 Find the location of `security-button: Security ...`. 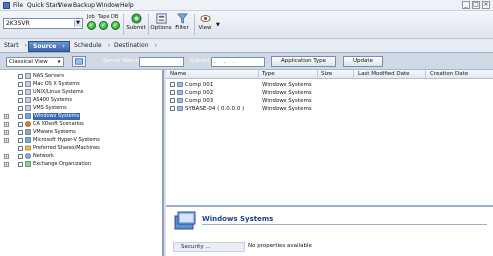

security-button: Security ... is located at coordinates (209, 247).